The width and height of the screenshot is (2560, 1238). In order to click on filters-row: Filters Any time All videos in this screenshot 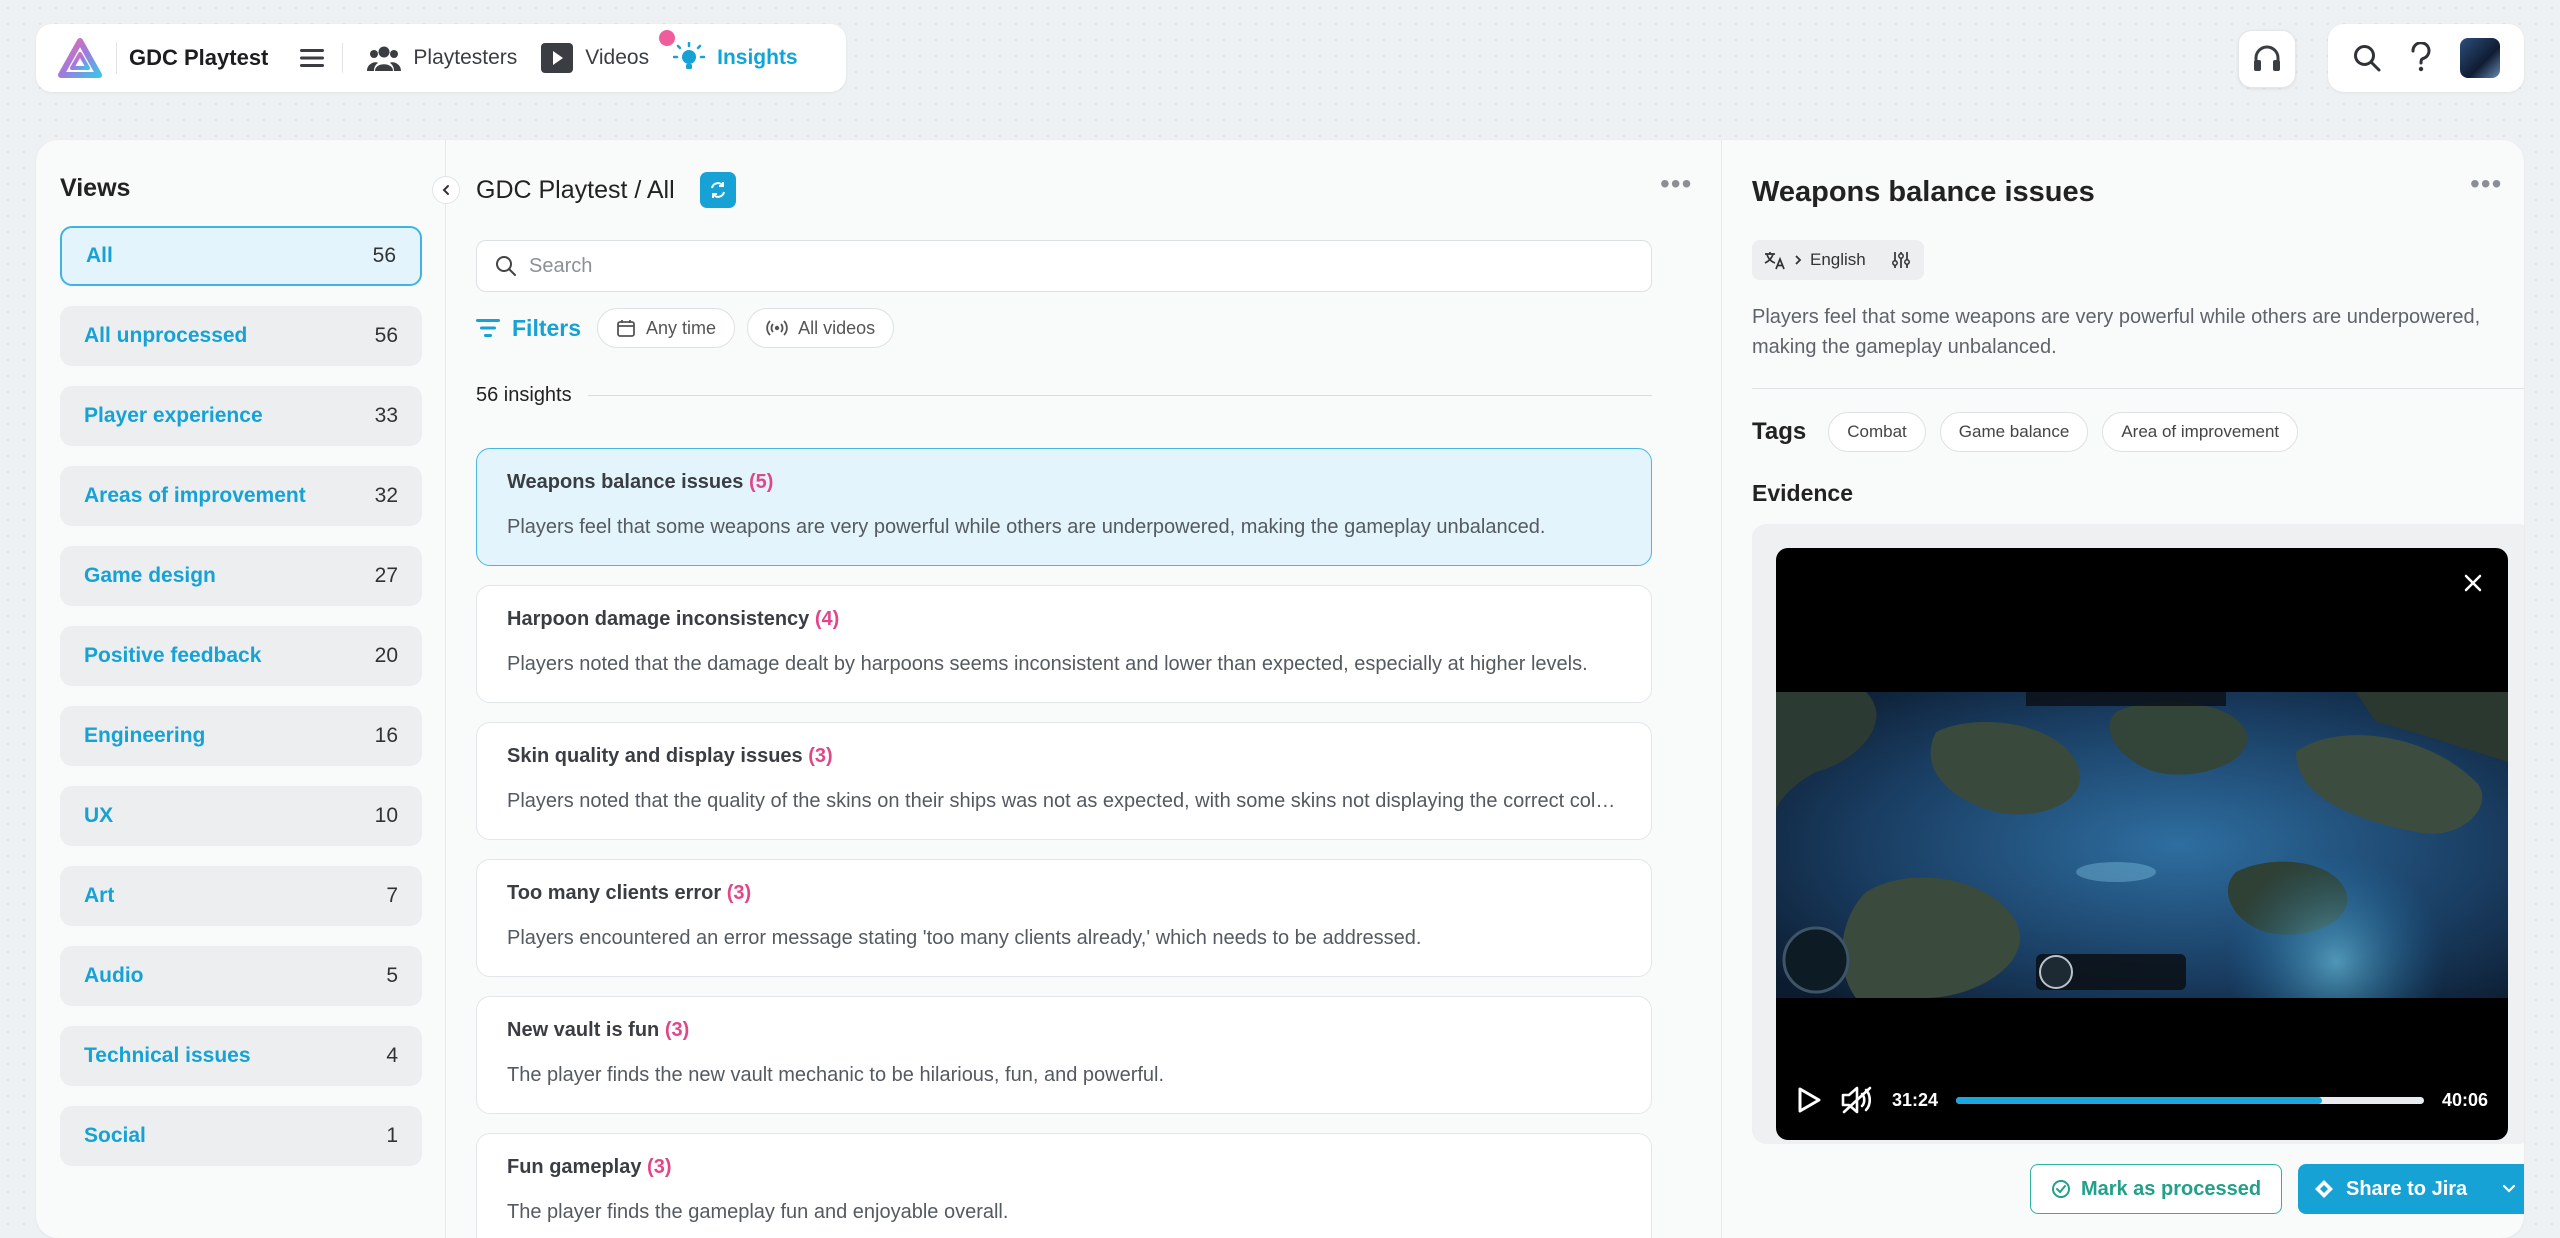, I will do `click(685, 328)`.